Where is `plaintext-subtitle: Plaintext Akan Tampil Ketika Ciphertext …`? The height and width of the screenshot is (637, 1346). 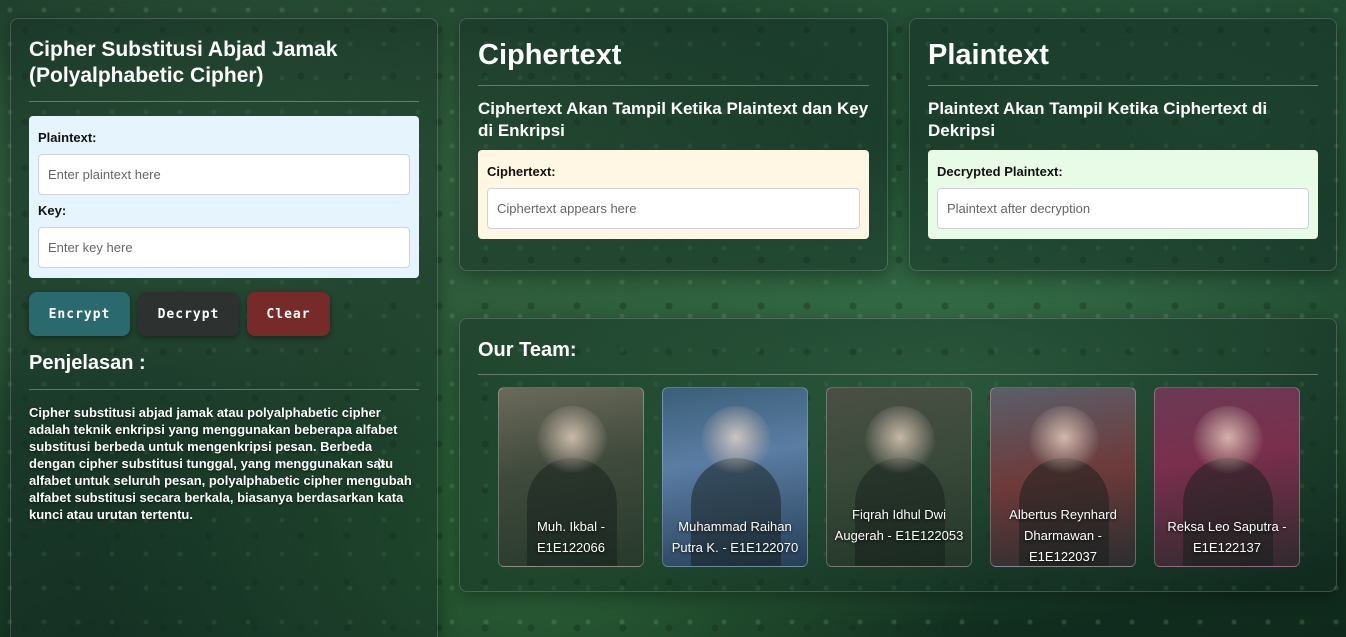
plaintext-subtitle: Plaintext Akan Tampil Ketika Ciphertext … is located at coordinates (1098, 119).